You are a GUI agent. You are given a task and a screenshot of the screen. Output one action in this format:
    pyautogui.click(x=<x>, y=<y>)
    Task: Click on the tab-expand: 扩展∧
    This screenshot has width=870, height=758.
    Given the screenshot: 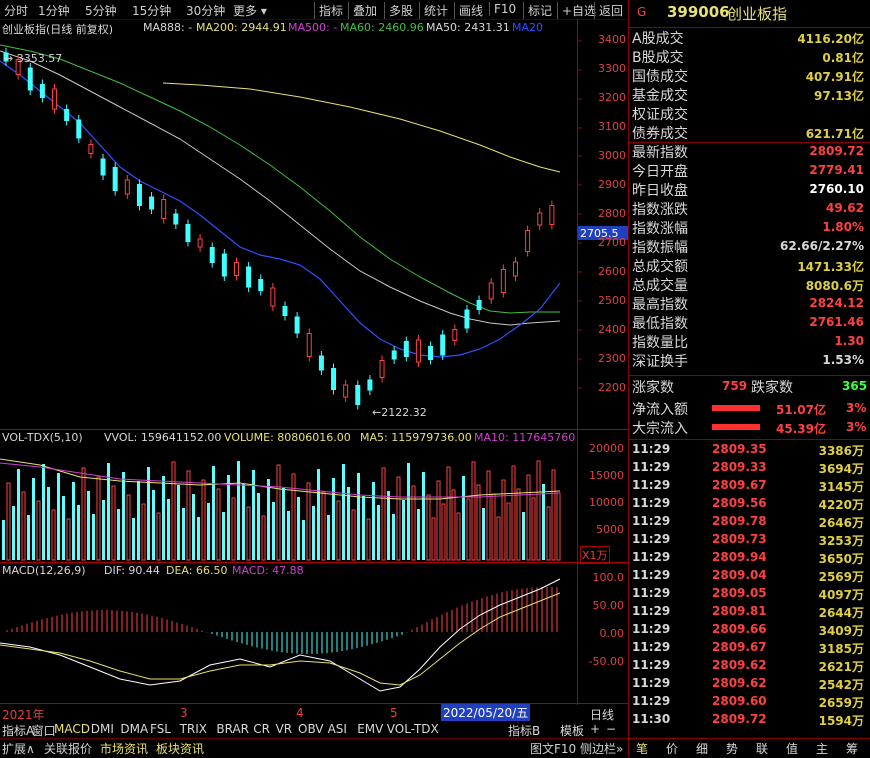 What is the action you would take?
    pyautogui.click(x=18, y=748)
    